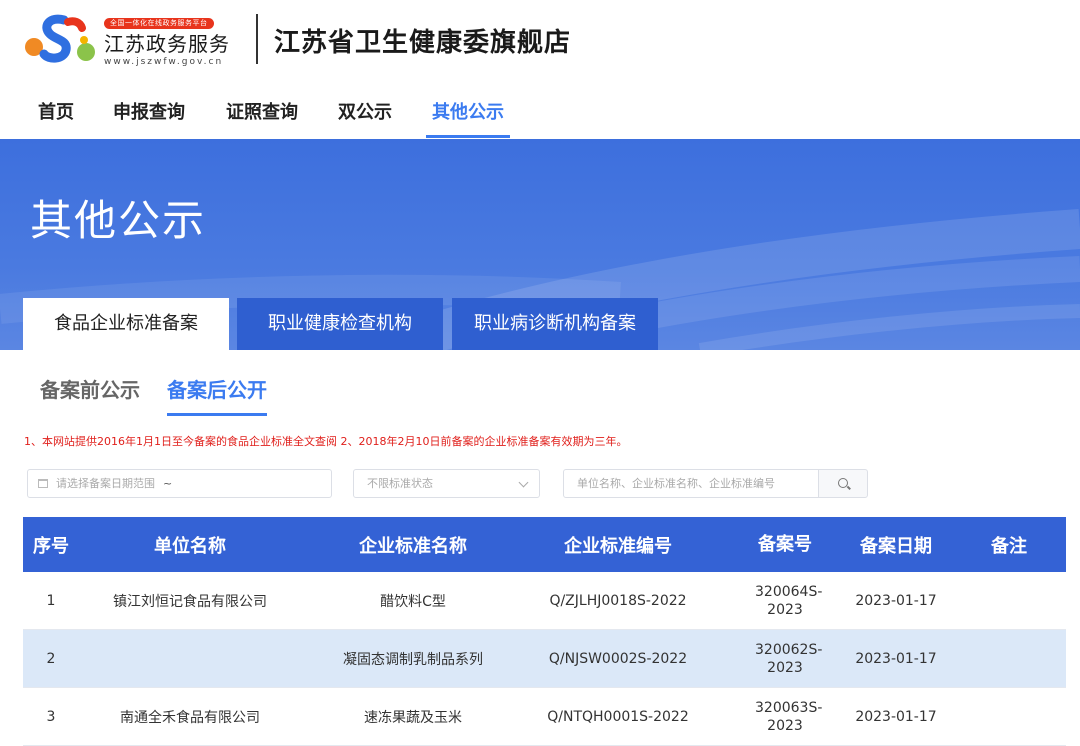  What do you see at coordinates (676, 483) in the screenshot?
I see `search-placeholder: 单位名称、企业标准名称、企业标准编号` at bounding box center [676, 483].